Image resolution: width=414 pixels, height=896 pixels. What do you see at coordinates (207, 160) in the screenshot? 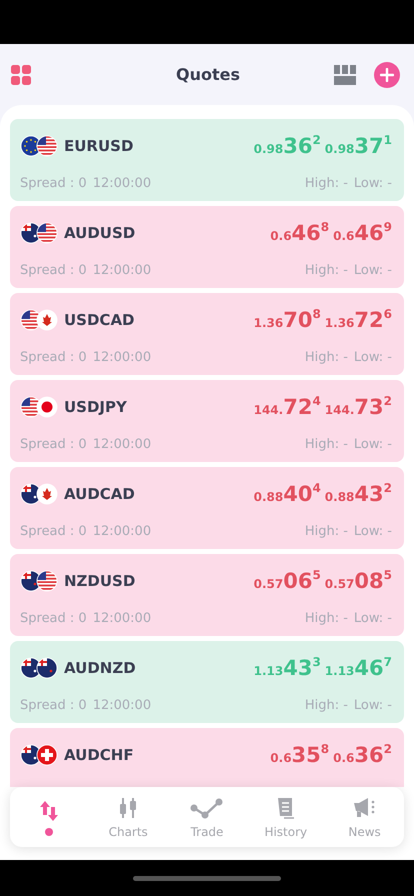
I see `quote-card: EURUSD 0.9836$^{2}$ 0.9837$^{1}$ Spread : 0 12:00:00 High: - Low: -` at bounding box center [207, 160].